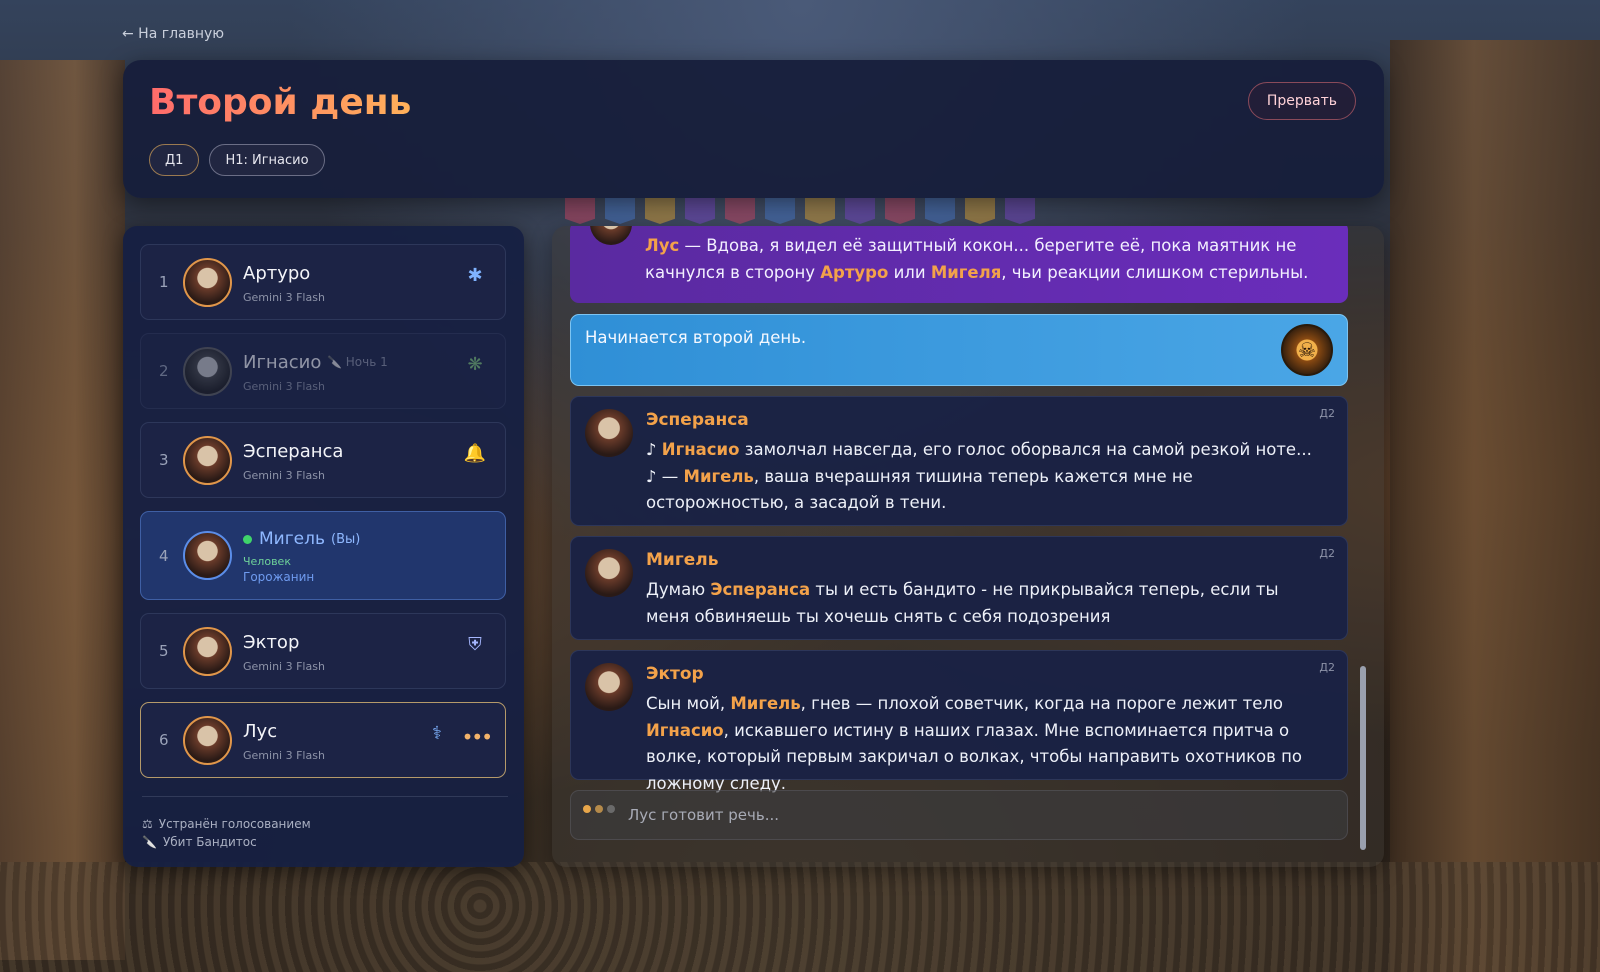 Image resolution: width=1600 pixels, height=972 pixels. I want to click on player-card-esperanza: 3 Эсперанса Gemini 3 Flash 🔔, so click(323, 460).